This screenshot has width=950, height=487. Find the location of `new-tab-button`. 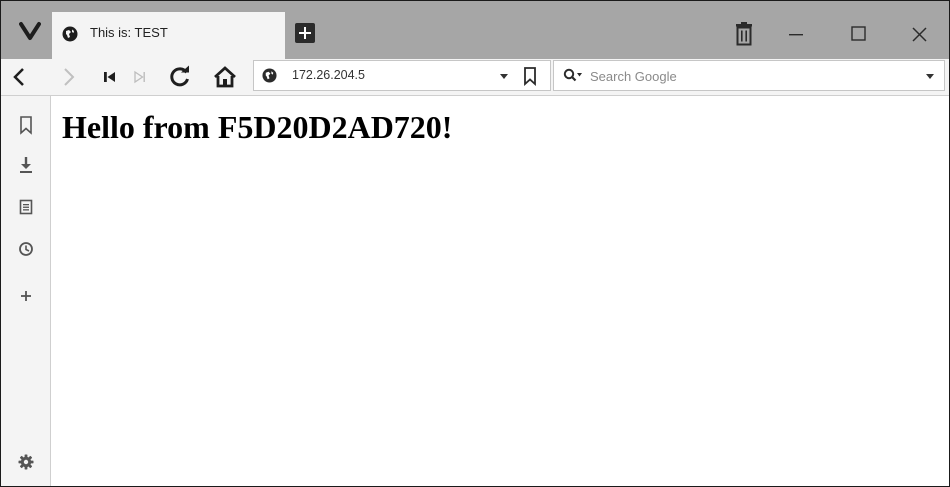

new-tab-button is located at coordinates (305, 33).